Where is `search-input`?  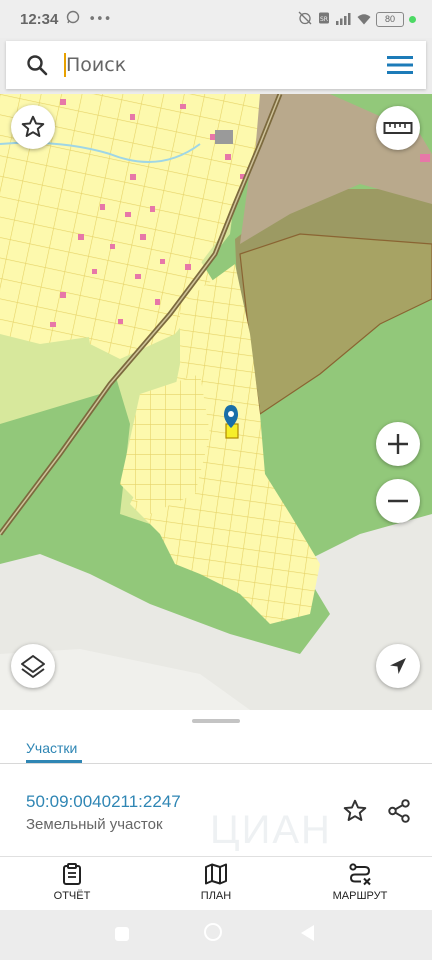 search-input is located at coordinates (226, 65).